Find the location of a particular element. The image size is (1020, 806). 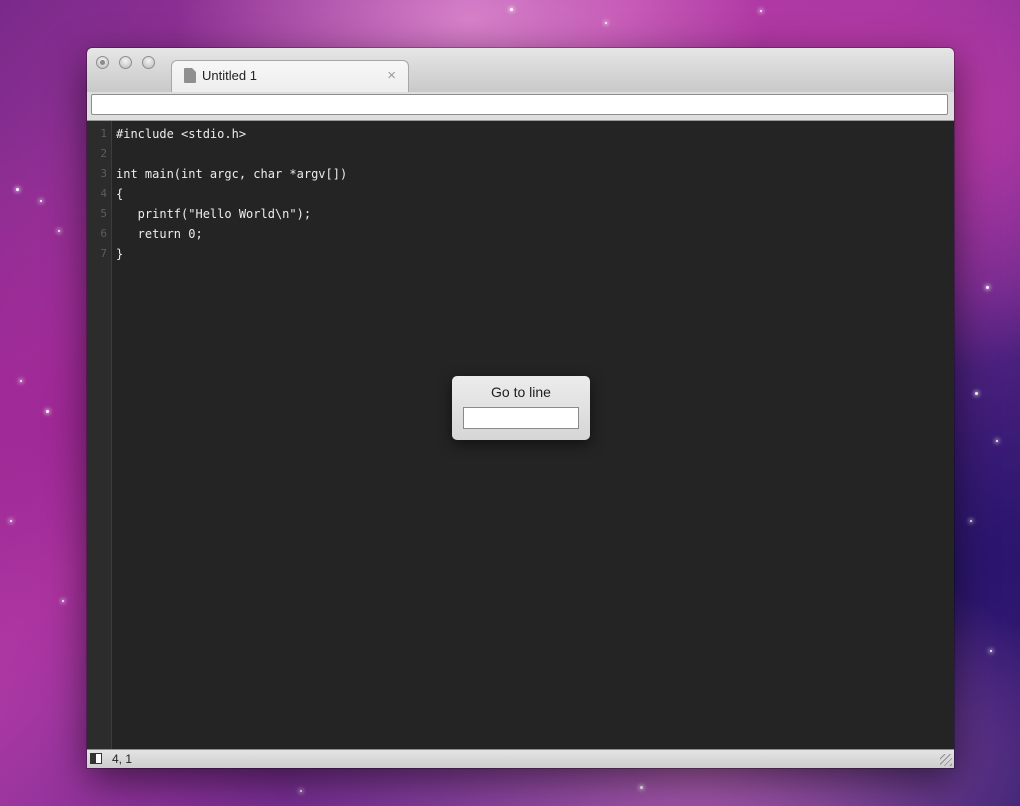

line-number: 5 is located at coordinates (103, 213).